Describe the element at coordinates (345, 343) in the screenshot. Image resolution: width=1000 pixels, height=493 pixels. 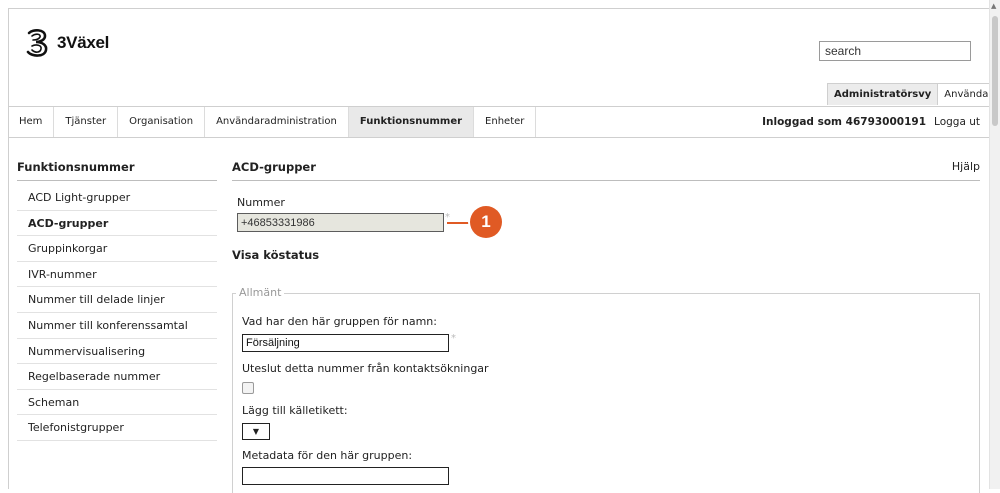
I see `group-name-input` at that location.